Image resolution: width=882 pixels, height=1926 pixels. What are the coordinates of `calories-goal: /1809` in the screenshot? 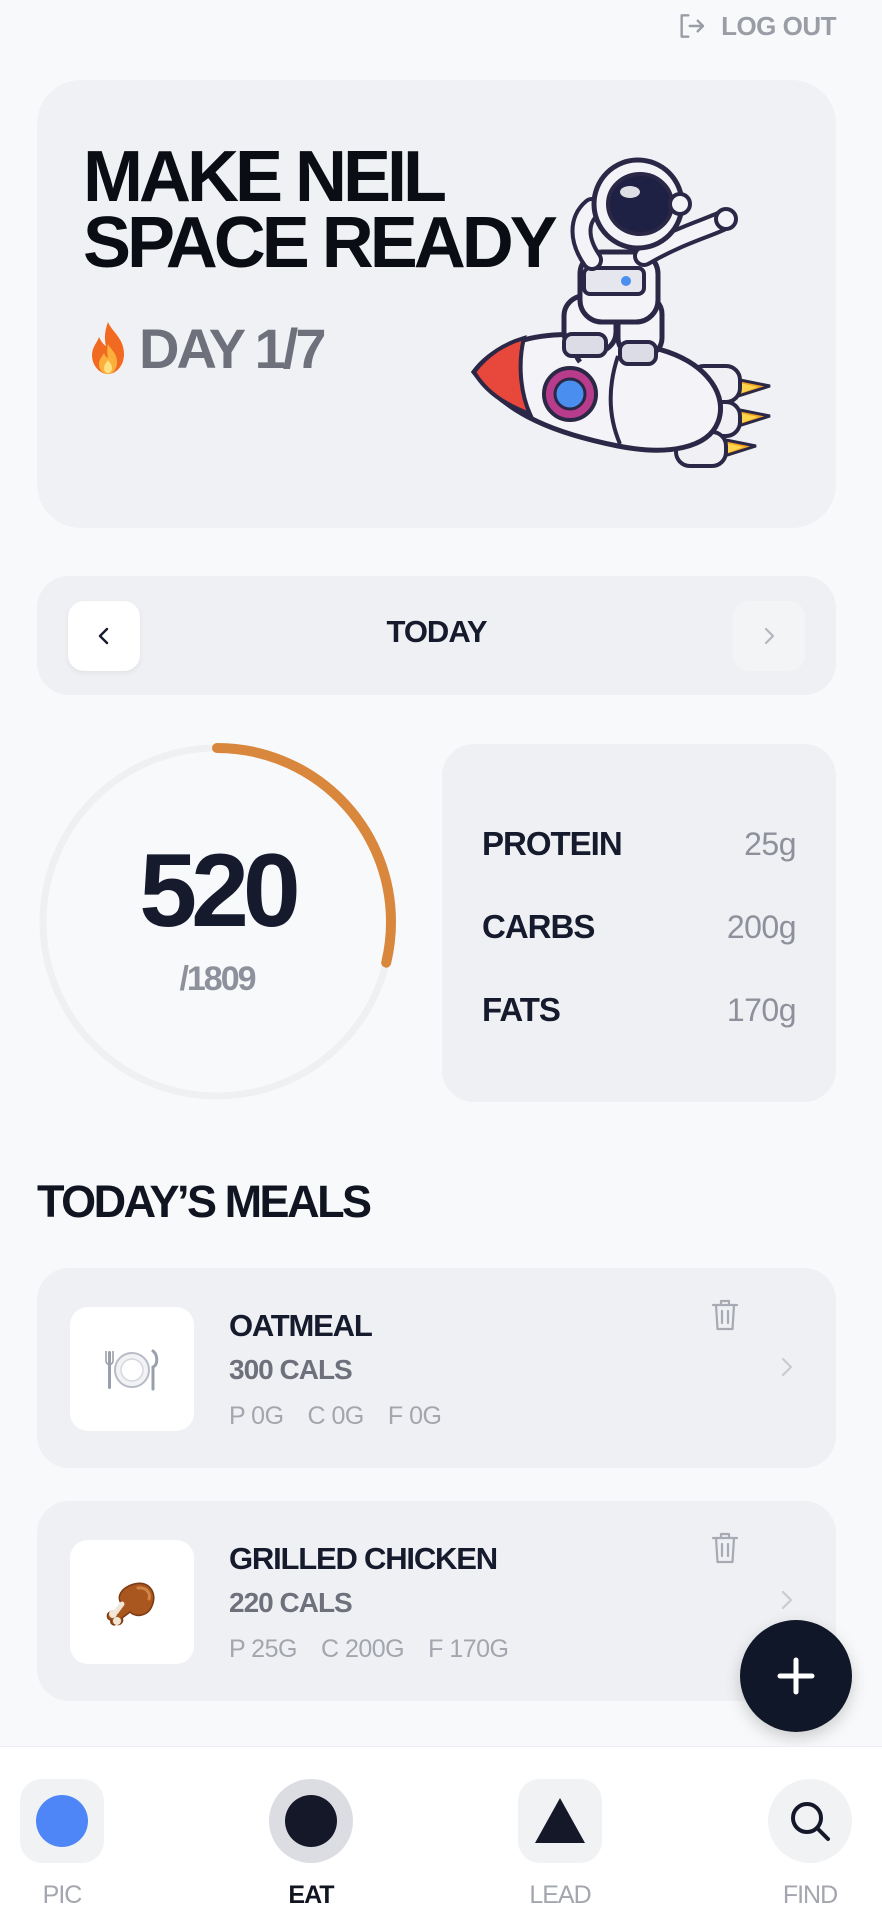 It's located at (217, 979).